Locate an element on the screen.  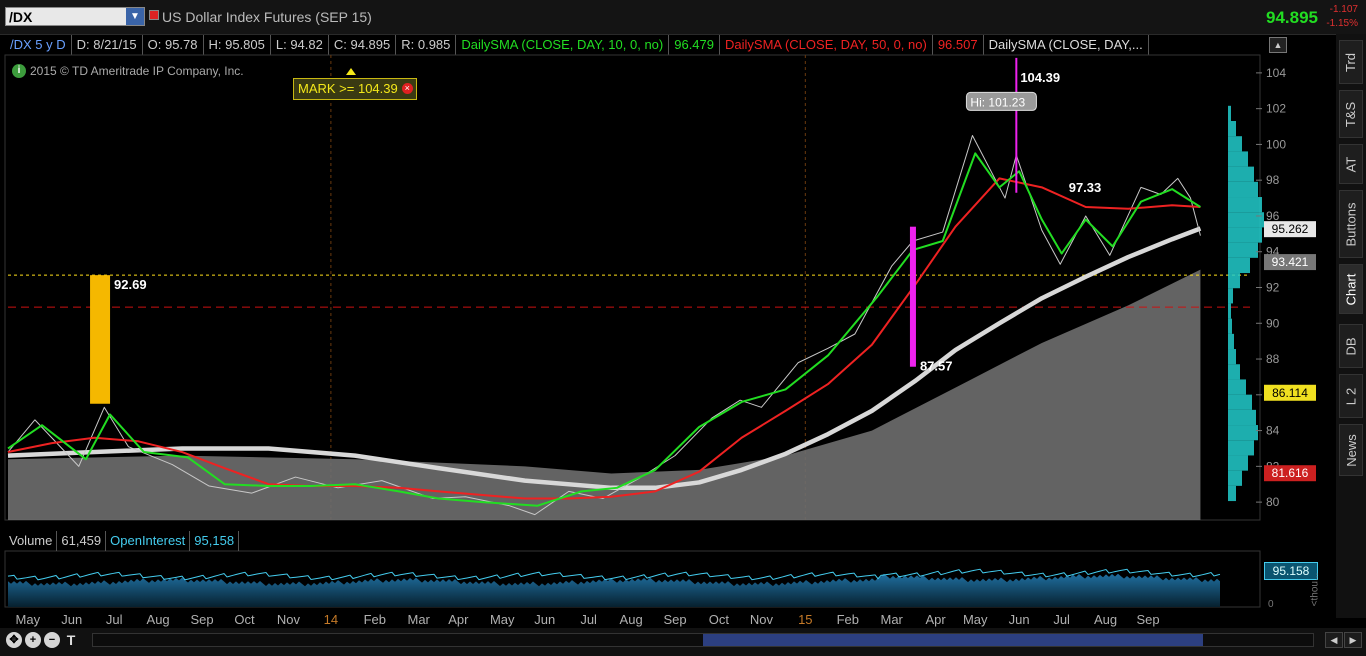
tab-db-label: DB is located at coordinates (1351, 346).